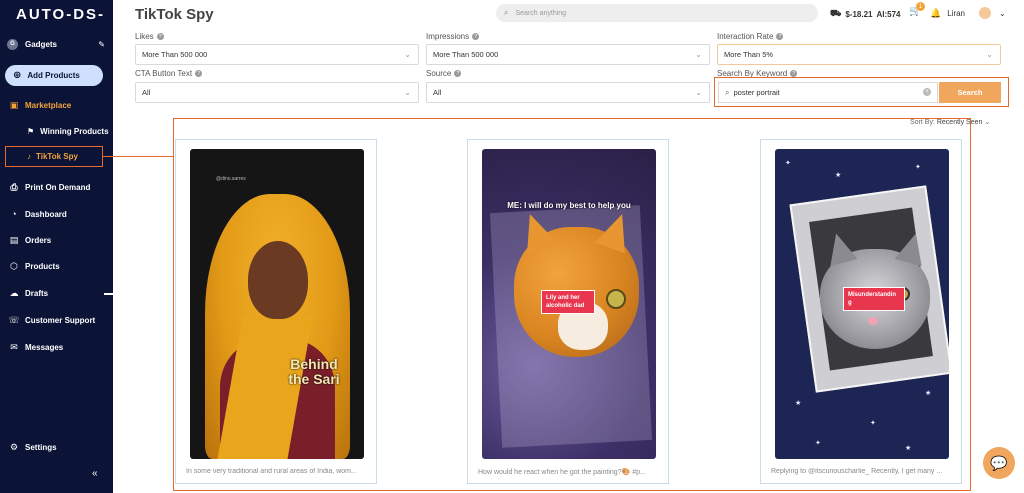 This screenshot has width=1024, height=493. I want to click on divider, so click(108, 294).